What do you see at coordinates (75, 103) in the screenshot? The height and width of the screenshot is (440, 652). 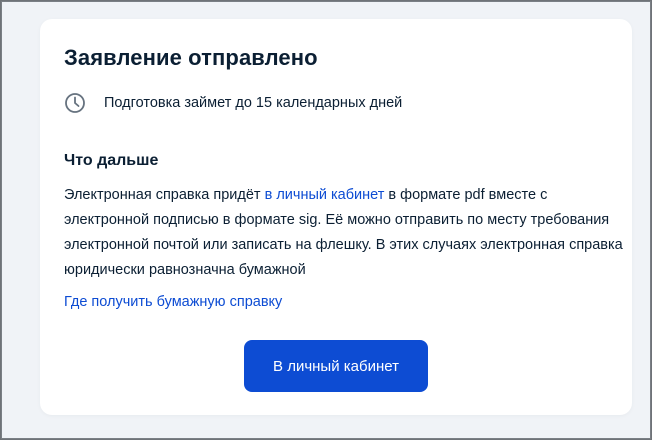 I see `clock-icon` at bounding box center [75, 103].